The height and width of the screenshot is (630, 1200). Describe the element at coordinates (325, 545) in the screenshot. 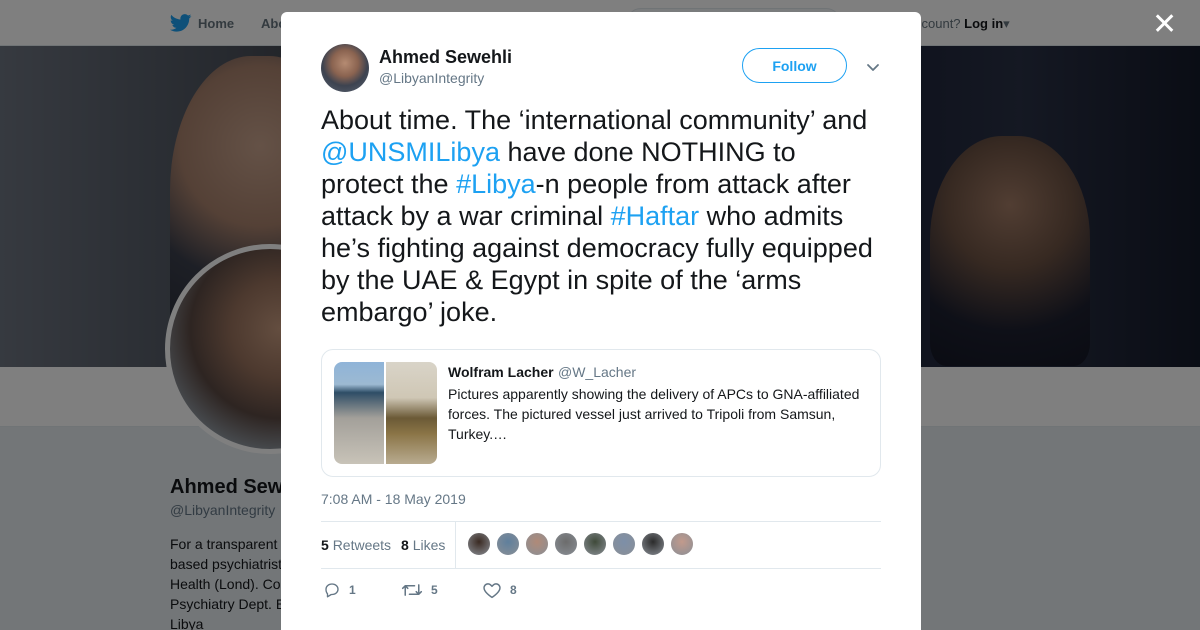

I see `retweets-count: 5` at that location.